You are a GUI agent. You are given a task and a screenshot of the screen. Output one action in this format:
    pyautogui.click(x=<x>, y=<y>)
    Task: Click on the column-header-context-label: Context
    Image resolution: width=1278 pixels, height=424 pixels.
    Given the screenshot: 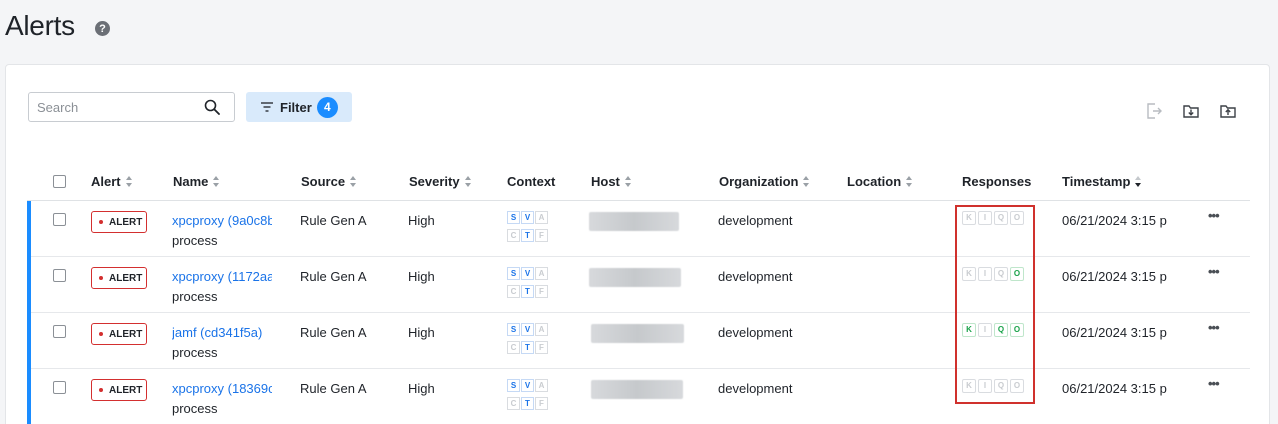 What is the action you would take?
    pyautogui.click(x=531, y=181)
    